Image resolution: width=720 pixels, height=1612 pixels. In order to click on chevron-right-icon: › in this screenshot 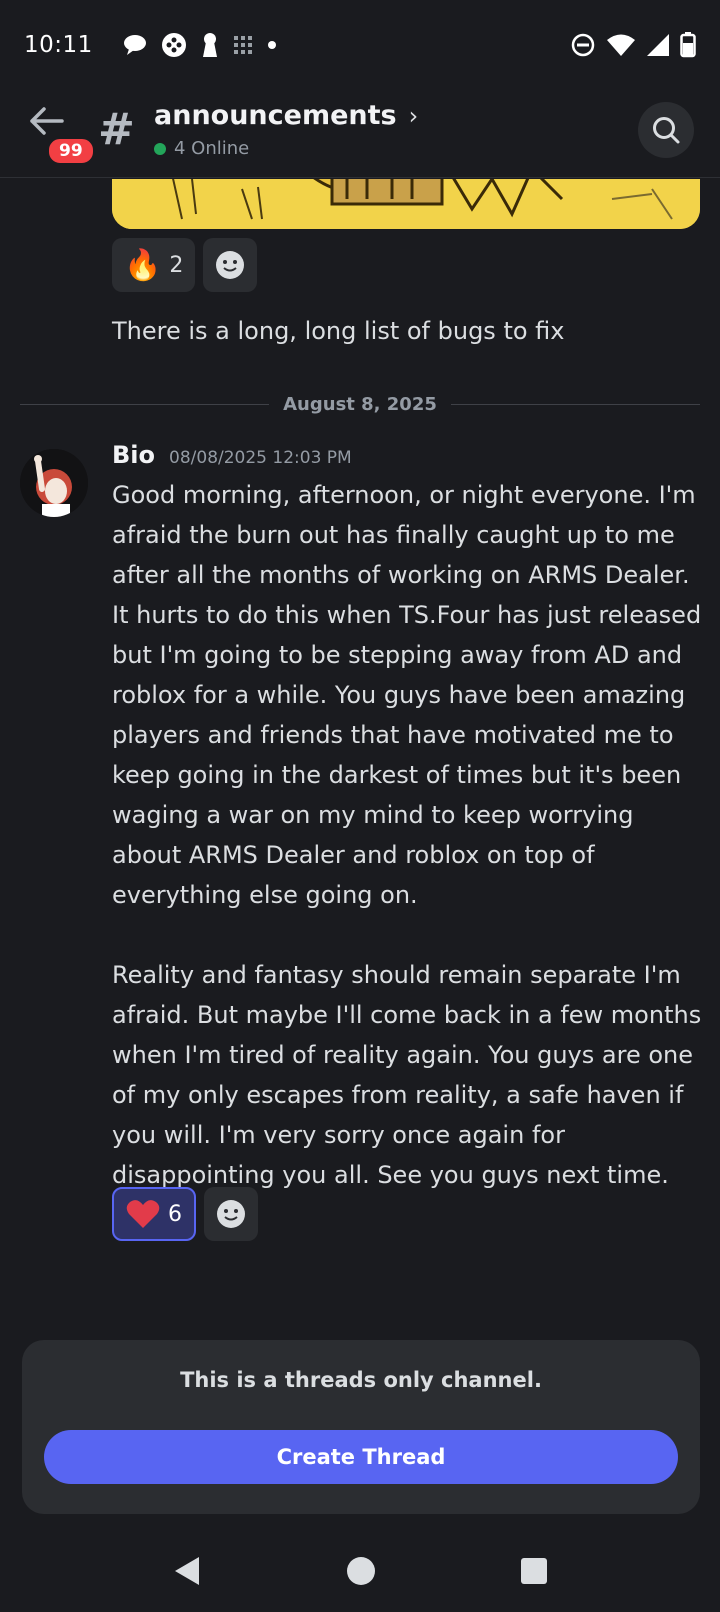, I will do `click(413, 115)`.